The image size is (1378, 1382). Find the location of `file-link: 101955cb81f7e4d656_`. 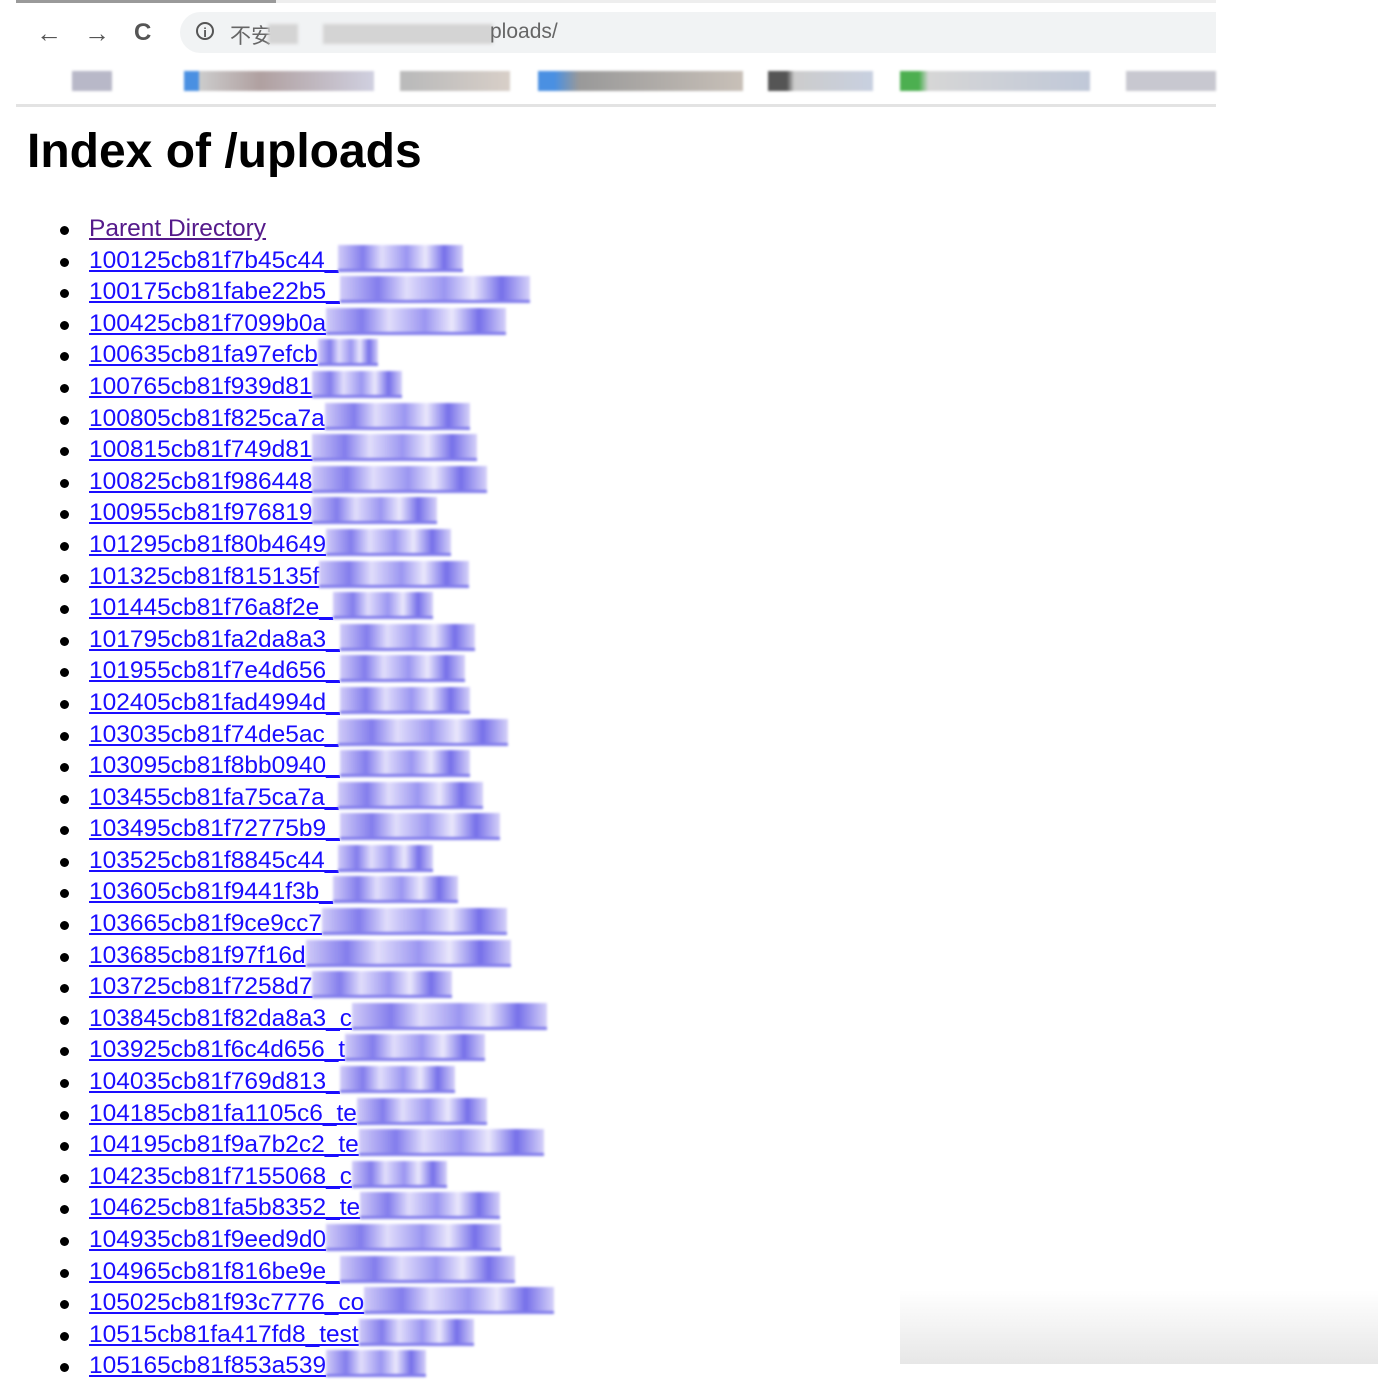

file-link: 101955cb81f7e4d656_ is located at coordinates (277, 670).